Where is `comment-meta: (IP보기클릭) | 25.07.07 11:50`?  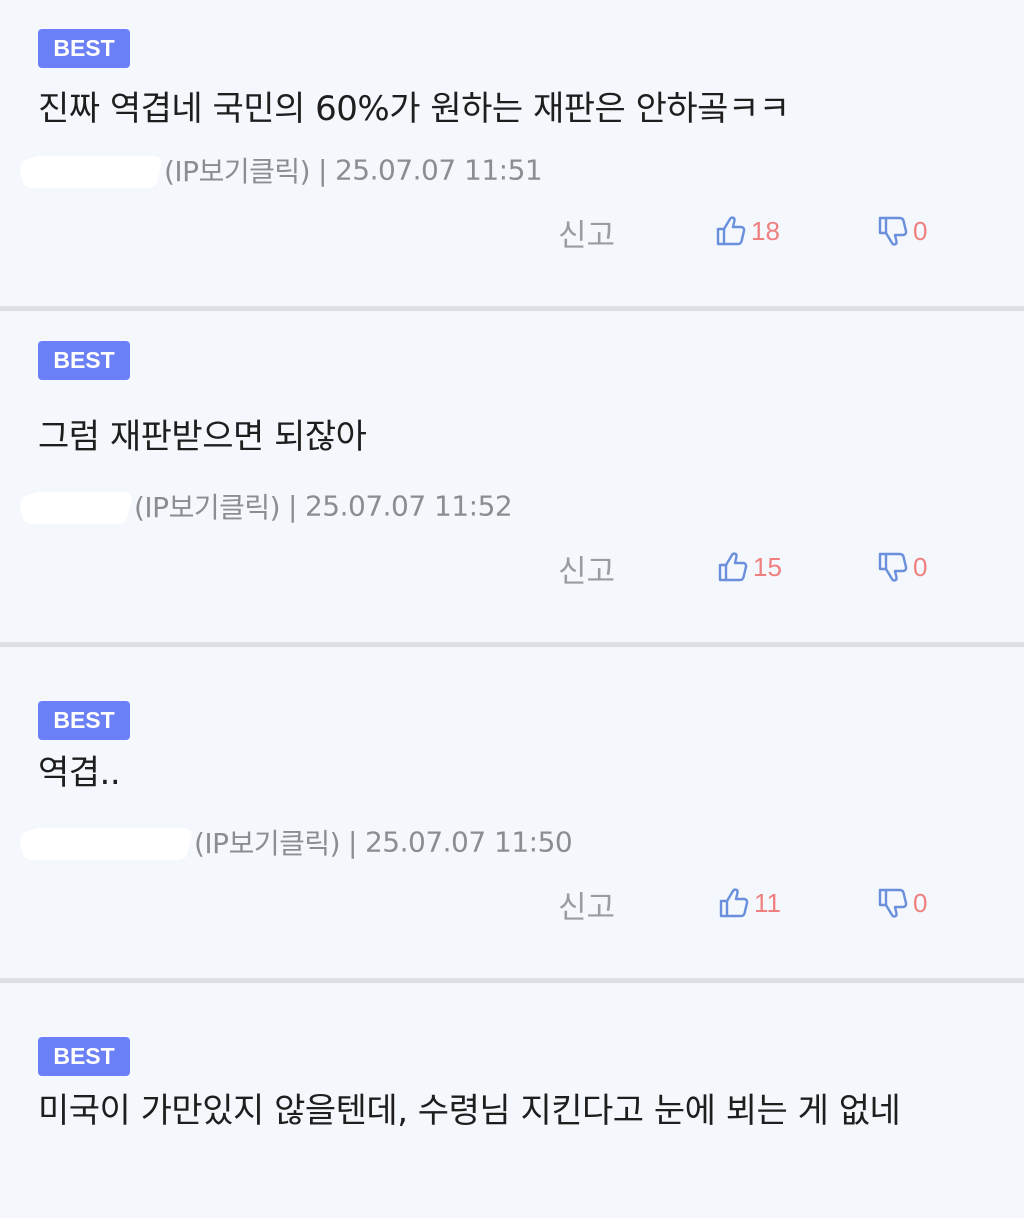
comment-meta: (IP보기클릭) | 25.07.07 11:50 is located at coordinates (296, 842).